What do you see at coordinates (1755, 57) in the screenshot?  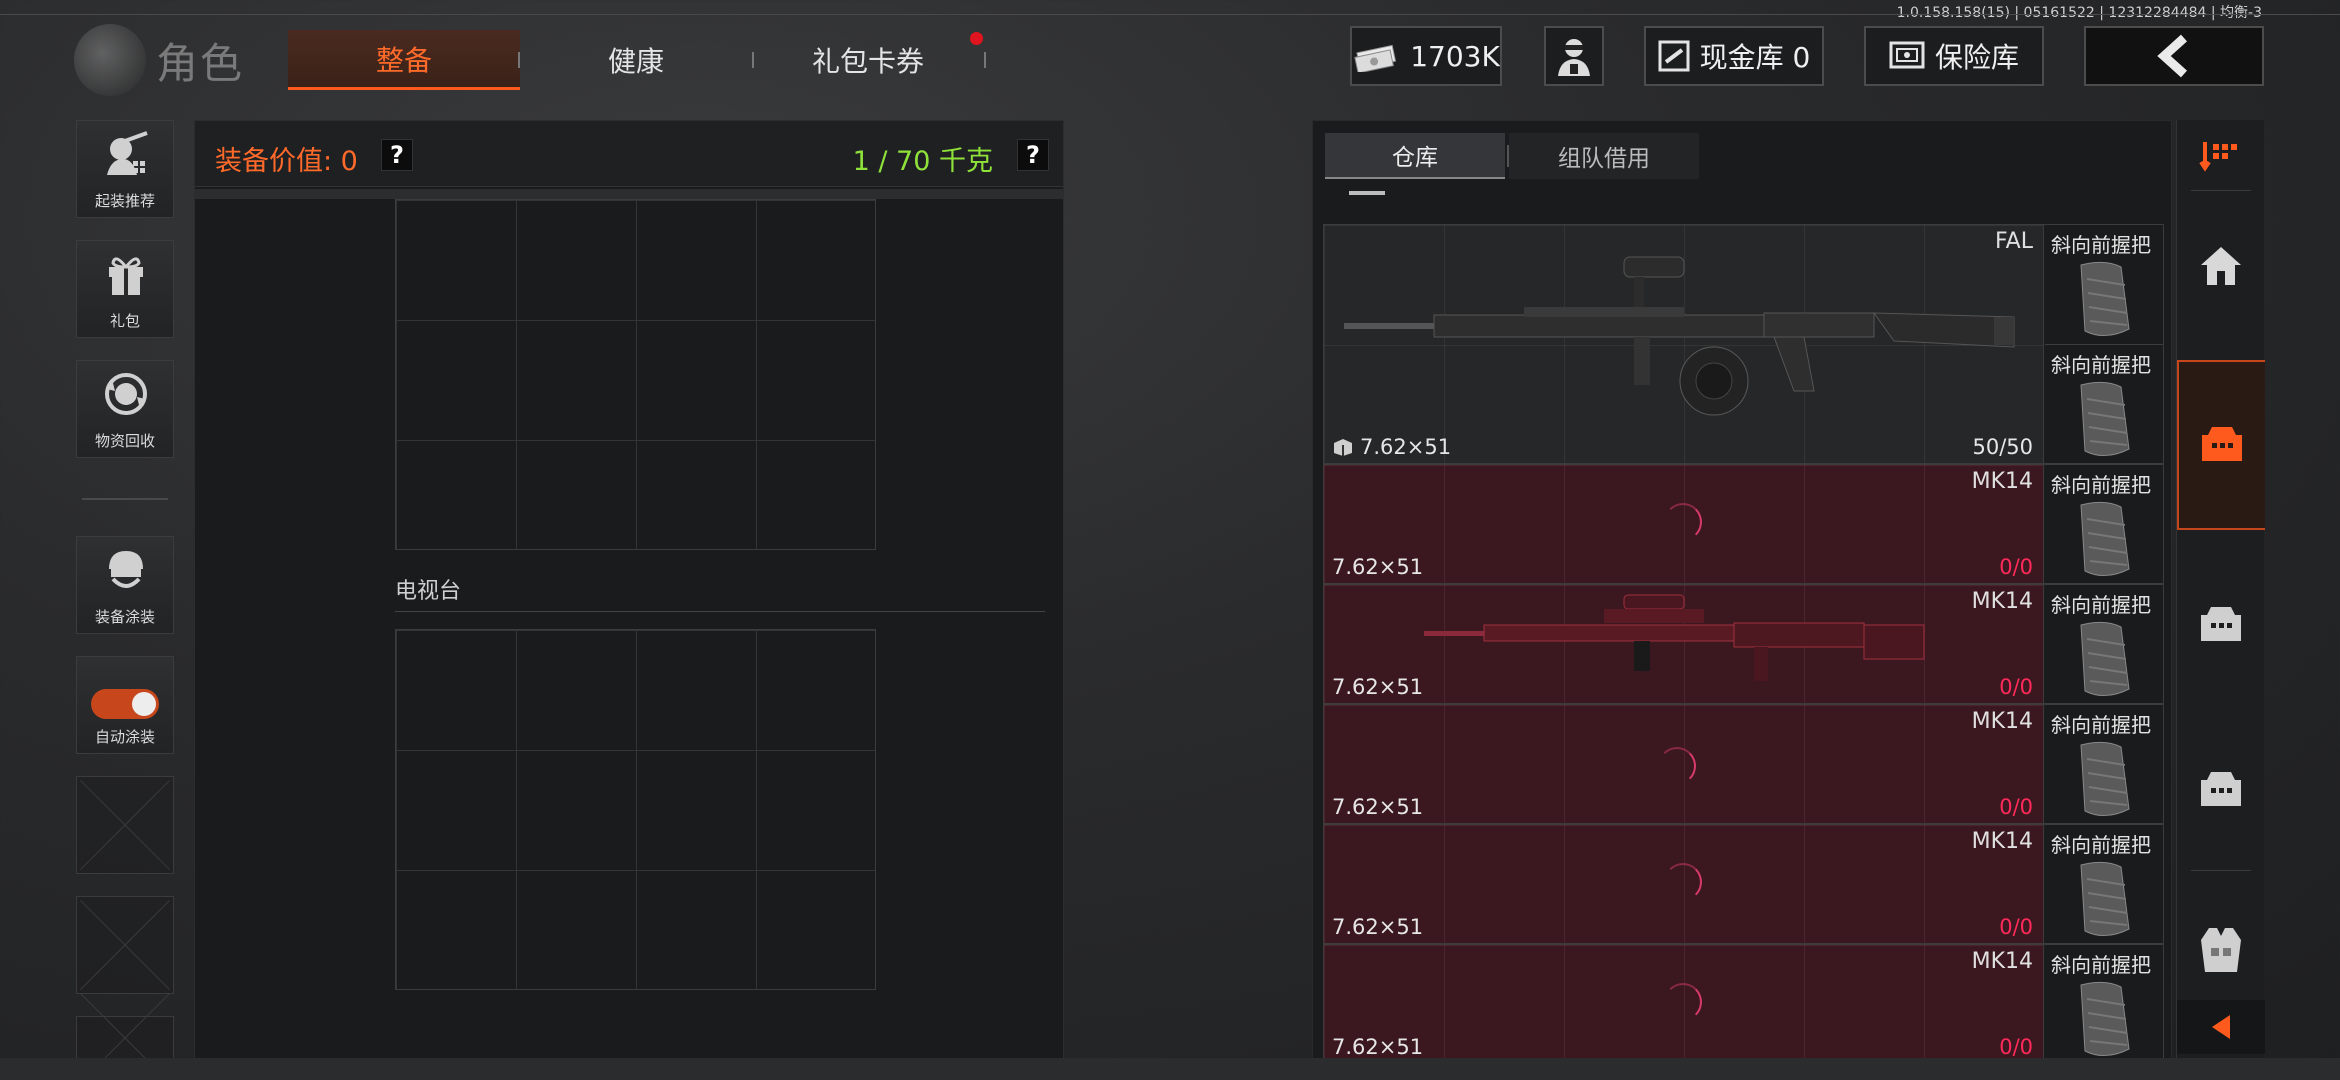 I see `cash-vault-label: 现金库 0` at bounding box center [1755, 57].